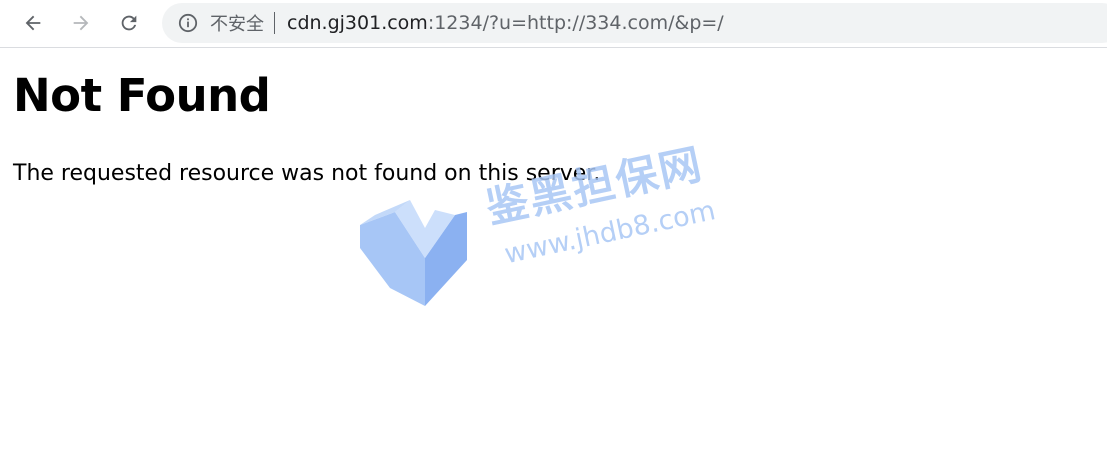 The image size is (1107, 473). What do you see at coordinates (274, 23) in the screenshot?
I see `address-separator` at bounding box center [274, 23].